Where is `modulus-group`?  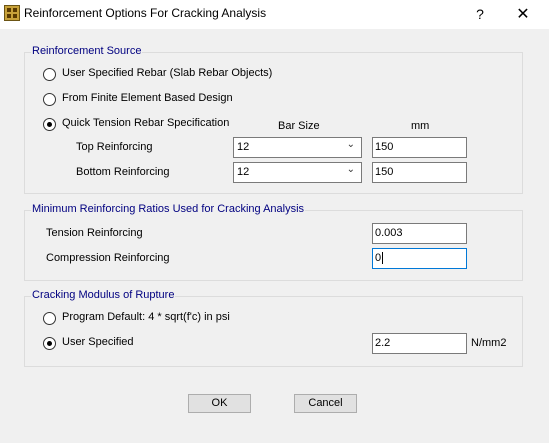
modulus-group is located at coordinates (273, 331).